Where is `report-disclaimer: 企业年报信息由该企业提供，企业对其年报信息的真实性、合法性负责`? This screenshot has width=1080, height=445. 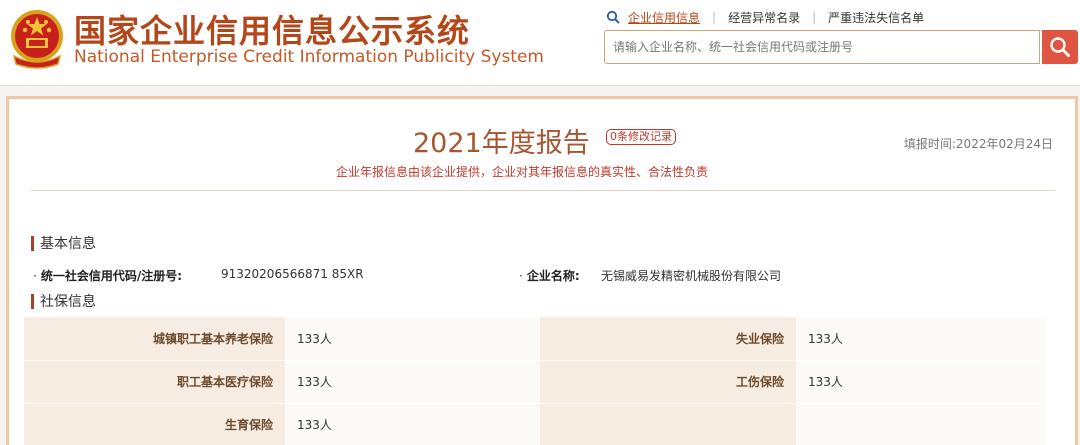
report-disclaimer: 企业年报信息由该企业提供，企业对其年报信息的真实性、合法性负责 is located at coordinates (522, 172).